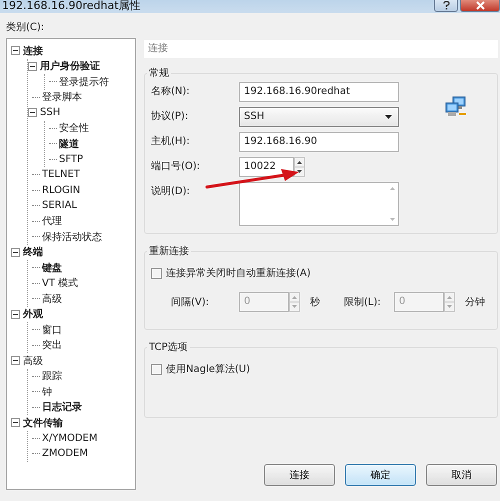  What do you see at coordinates (61, 190) in the screenshot?
I see `tree-item: RLOGIN` at bounding box center [61, 190].